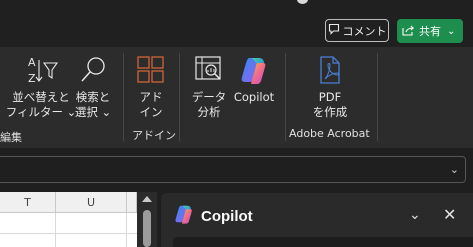 The image size is (473, 247). Describe the element at coordinates (68, 233) in the screenshot. I see `row-gridline` at that location.